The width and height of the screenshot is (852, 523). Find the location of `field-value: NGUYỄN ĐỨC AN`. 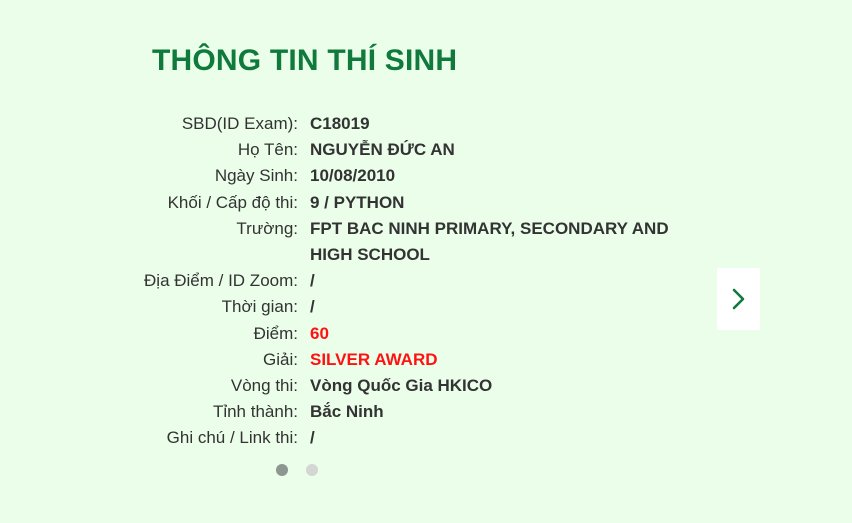

field-value: NGUYỄN ĐỨC AN is located at coordinates (382, 150).